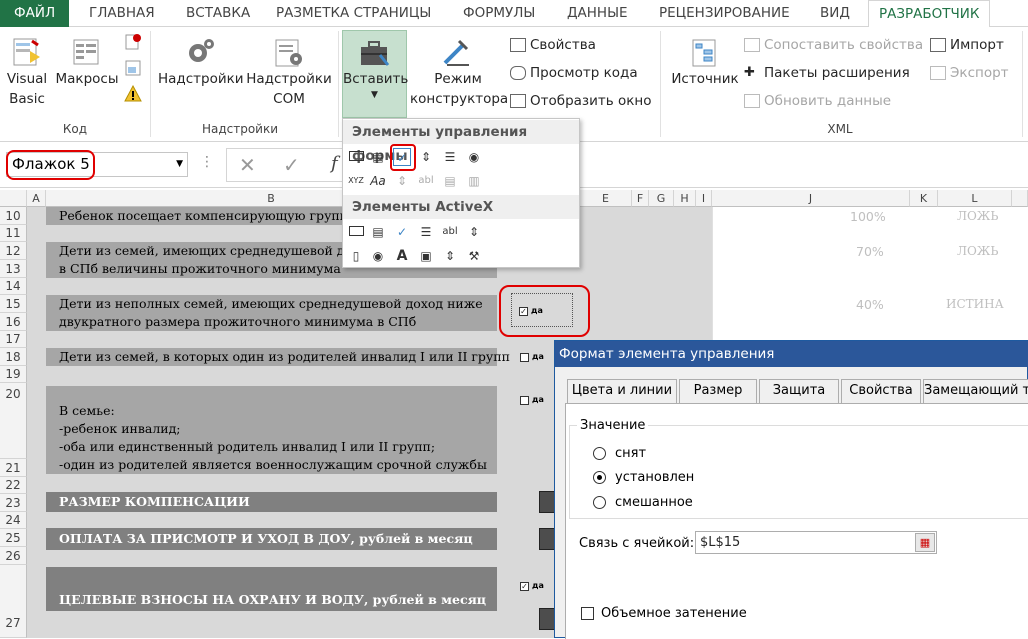  Describe the element at coordinates (969, 73) in the screenshot. I see `export-button: Экспорт` at that location.